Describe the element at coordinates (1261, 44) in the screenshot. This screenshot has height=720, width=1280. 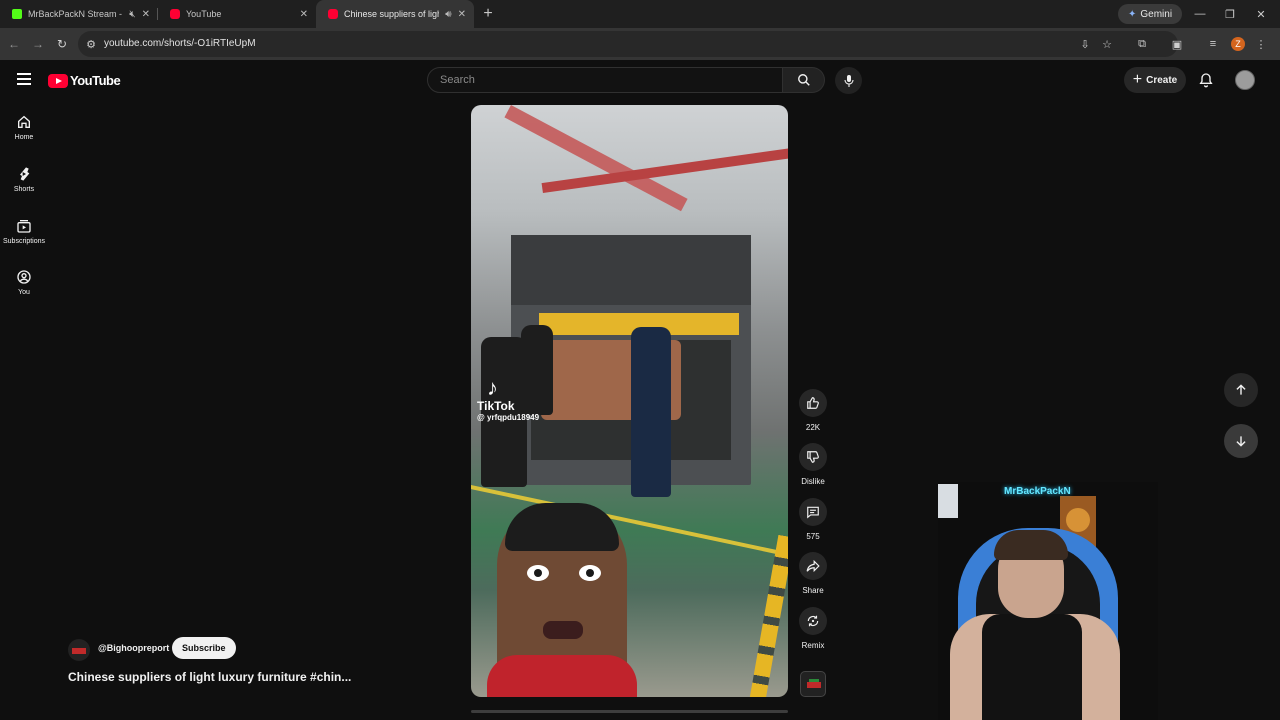
I see `browser-menu-icon: ⋮` at that location.